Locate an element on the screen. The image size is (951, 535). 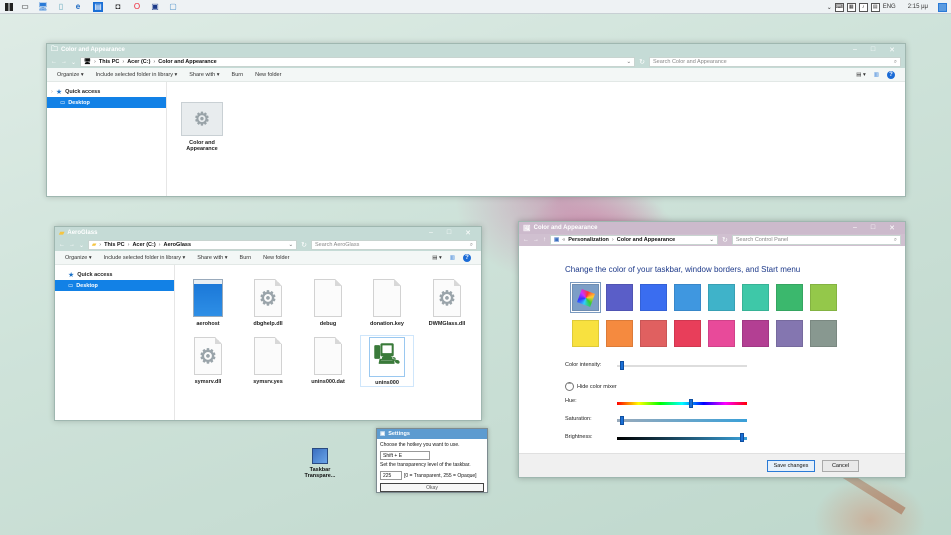
show-desktop-icon is located at coordinates (942, 7).